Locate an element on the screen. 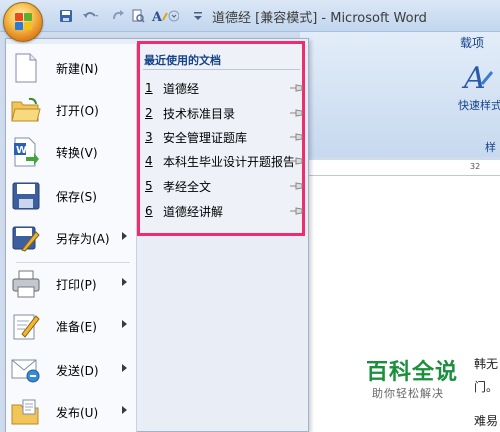  save-as-icon is located at coordinates (26, 238).